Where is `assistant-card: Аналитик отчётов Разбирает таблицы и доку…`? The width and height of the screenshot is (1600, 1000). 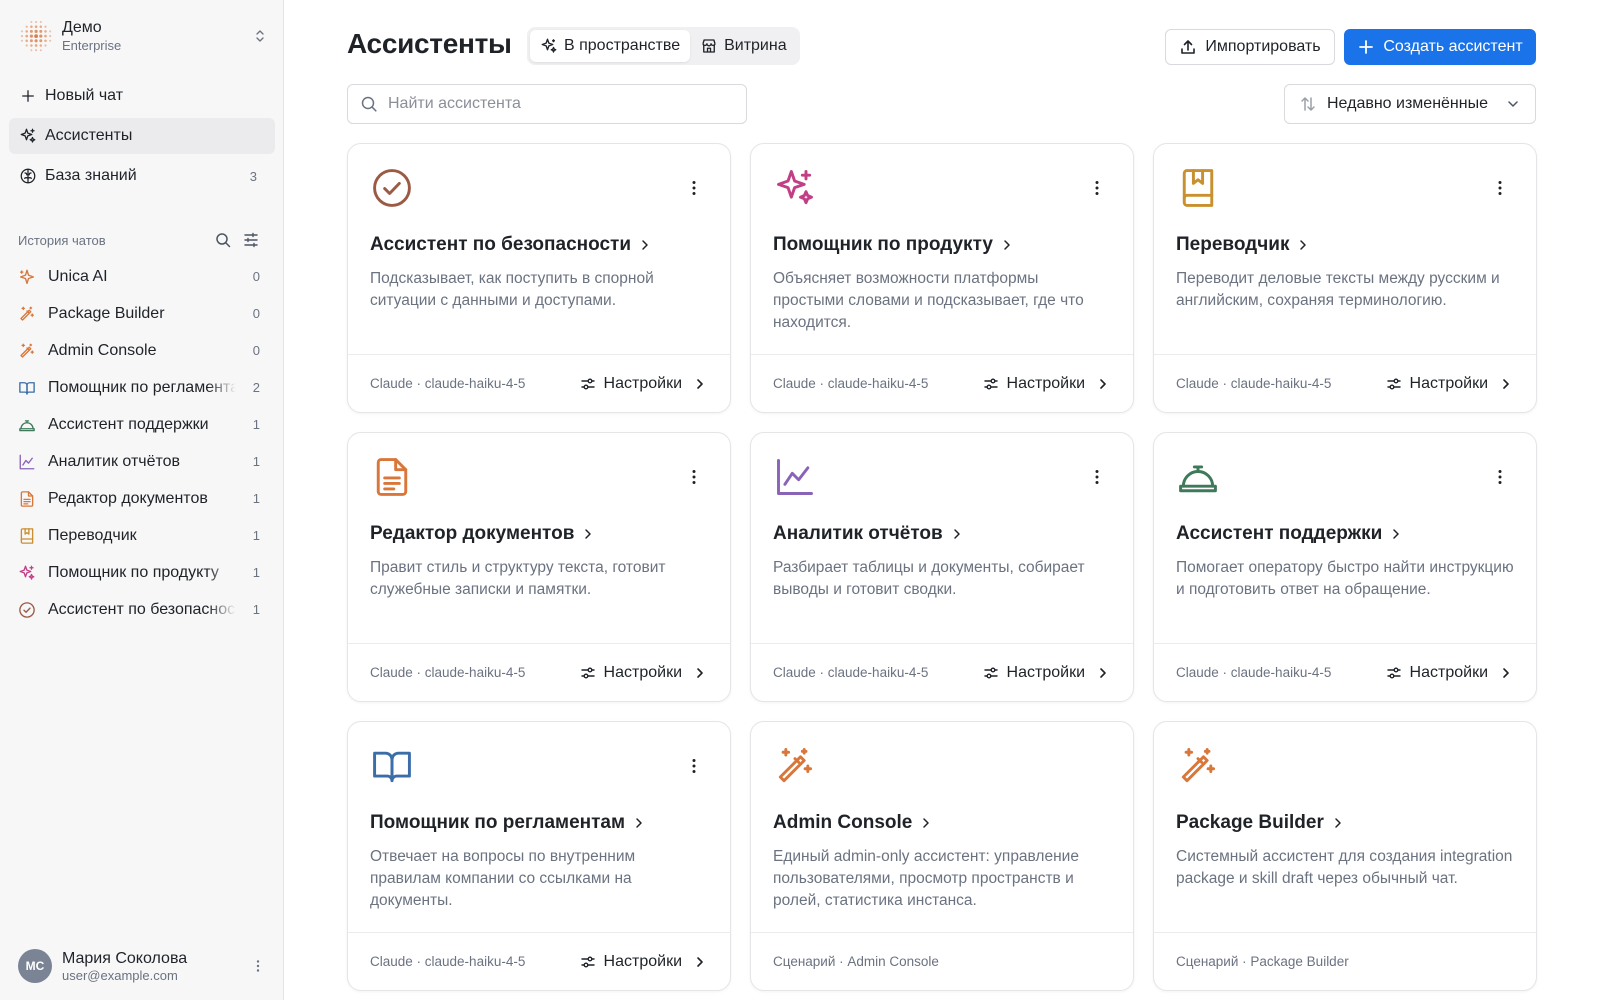 assistant-card: Аналитик отчётов Разбирает таблицы и доку… is located at coordinates (942, 567).